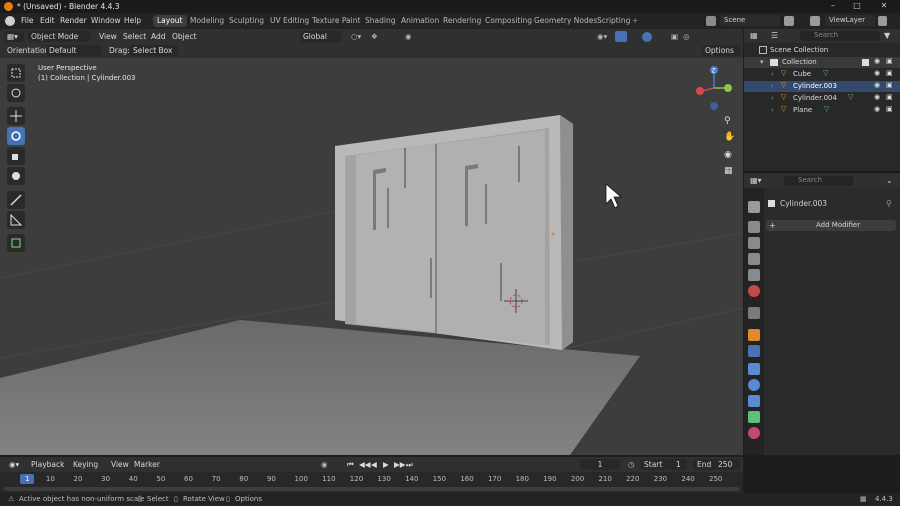  Describe the element at coordinates (884, 6) in the screenshot. I see `close-icon: ✕` at that location.